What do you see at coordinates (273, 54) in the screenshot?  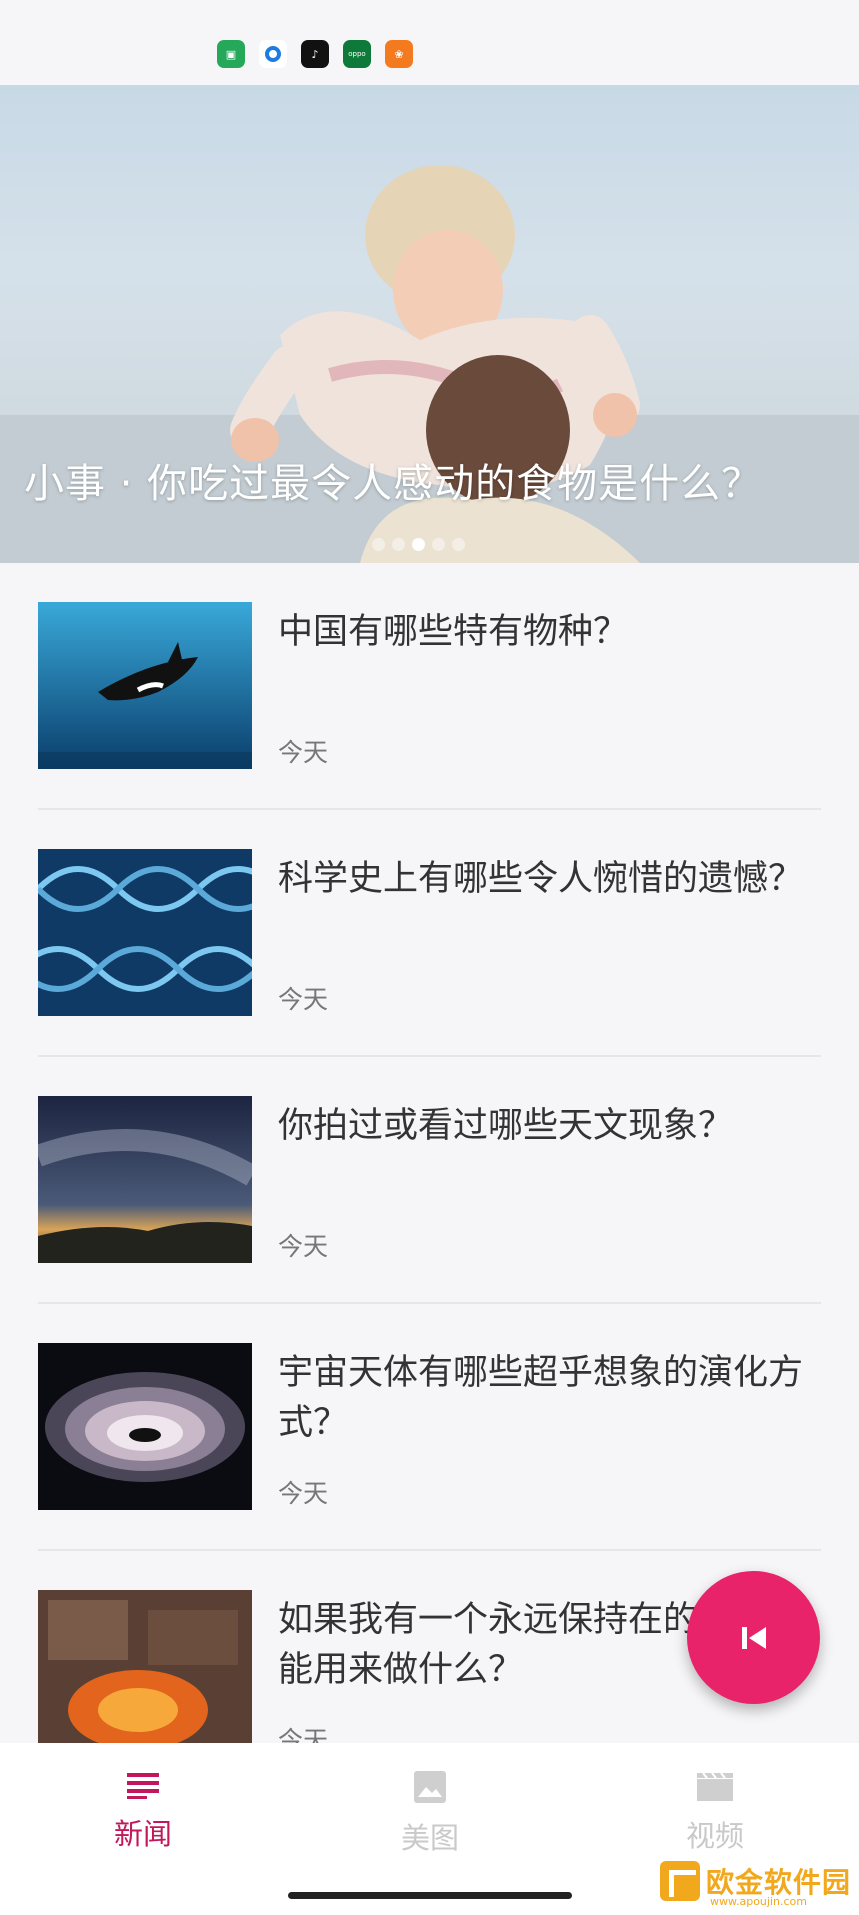 I see `circle-app-icon` at bounding box center [273, 54].